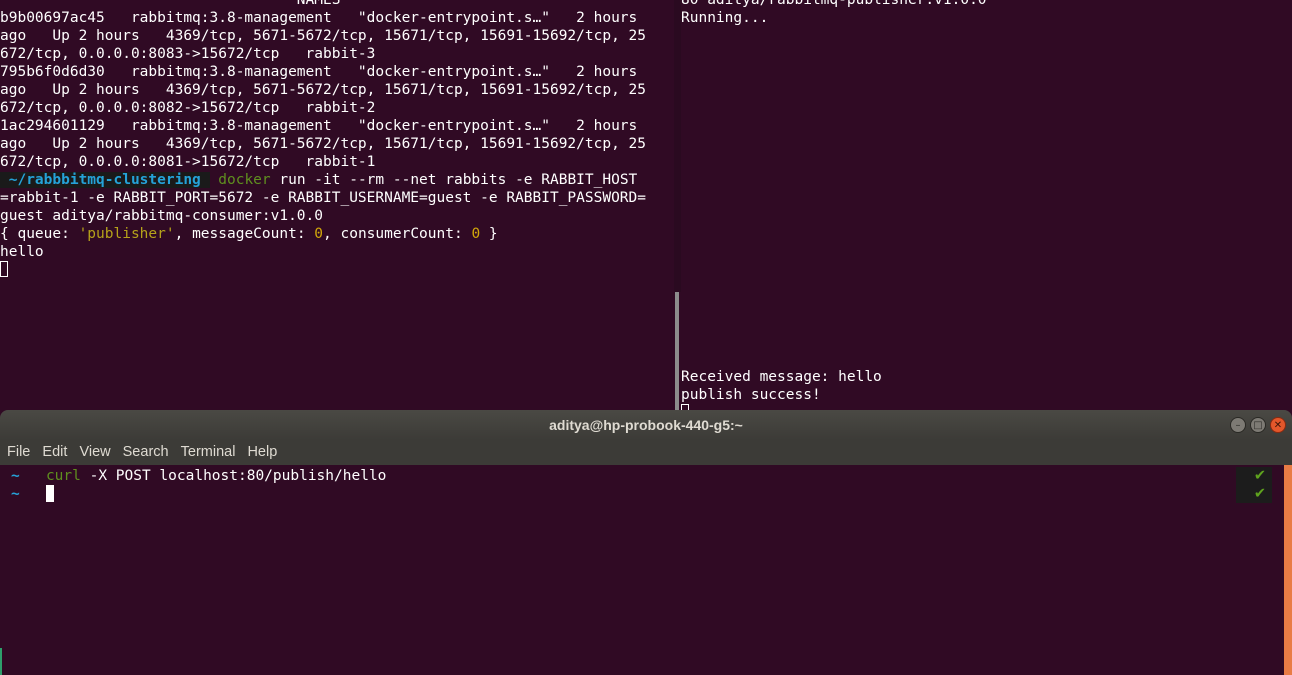  Describe the element at coordinates (1238, 425) in the screenshot. I see `minimize-button: –` at that location.